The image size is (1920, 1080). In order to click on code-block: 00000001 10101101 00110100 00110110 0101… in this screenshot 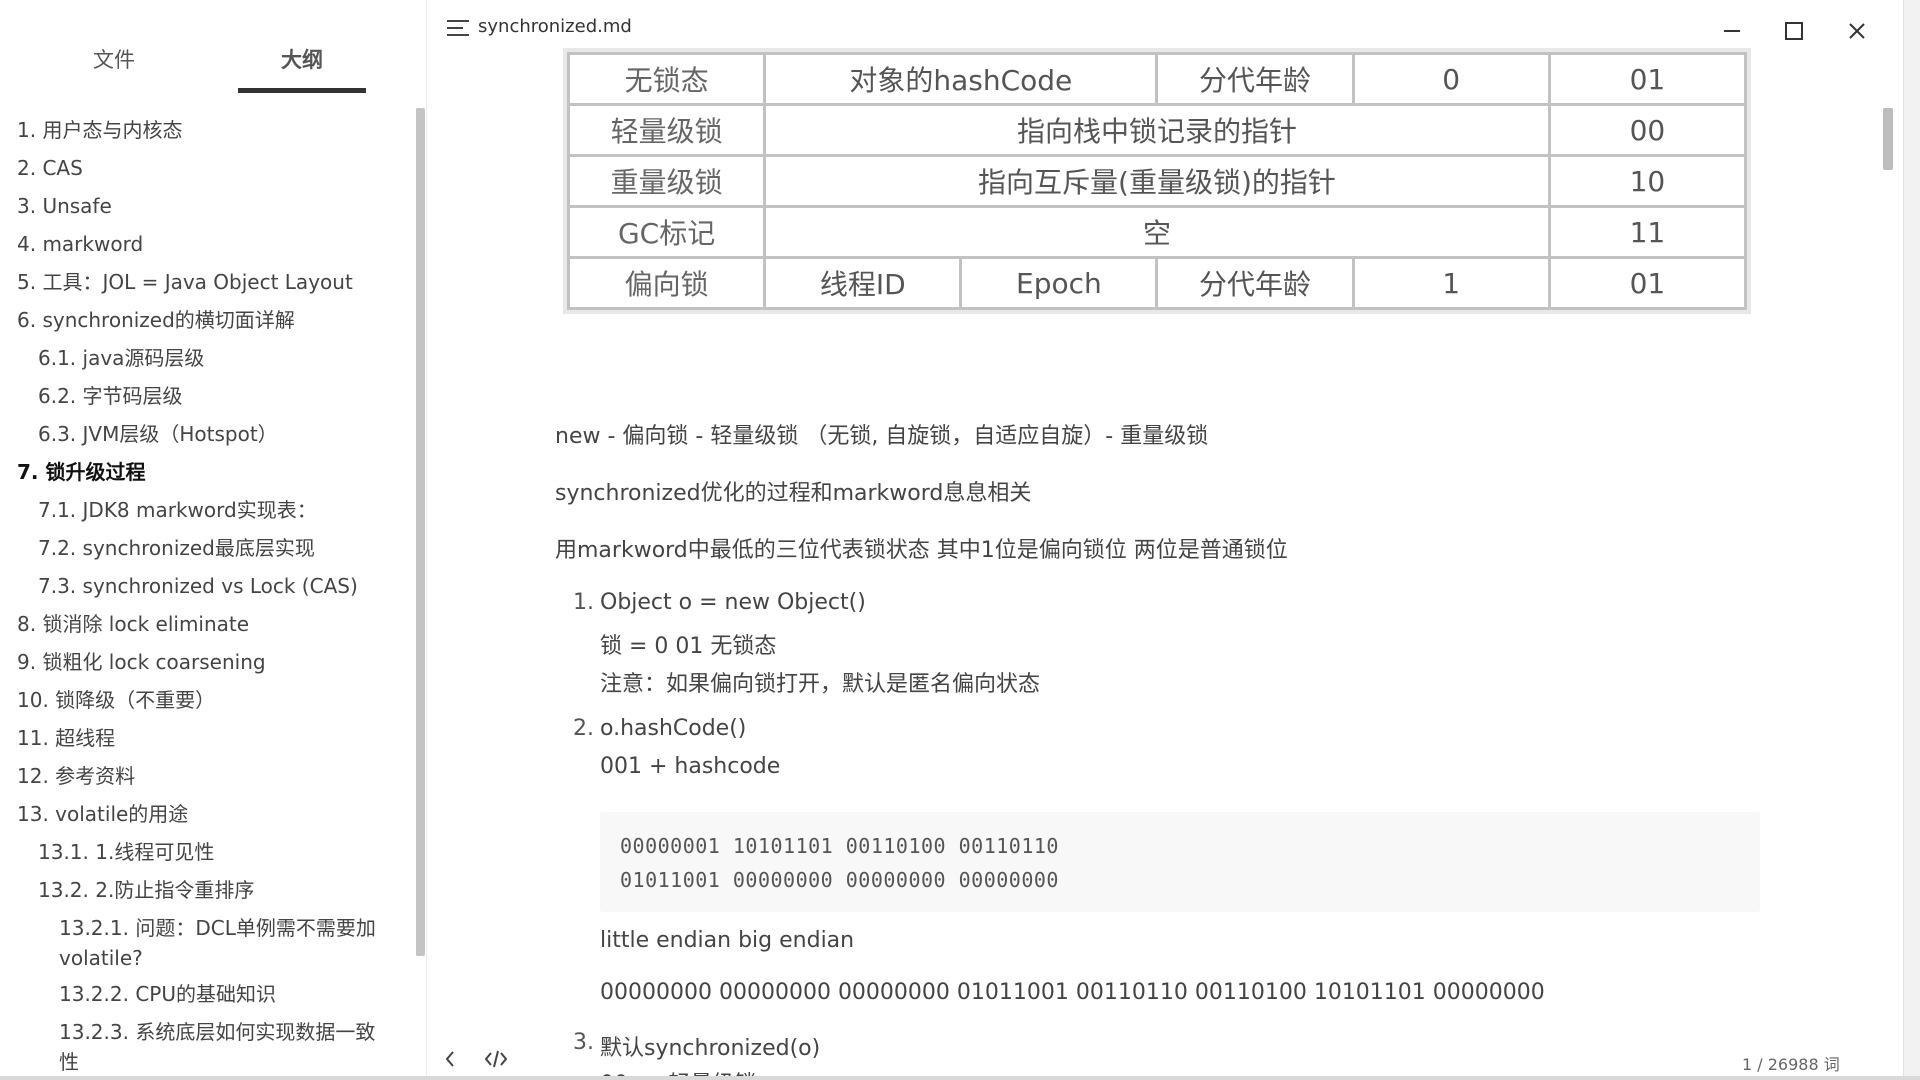, I will do `click(1180, 862)`.